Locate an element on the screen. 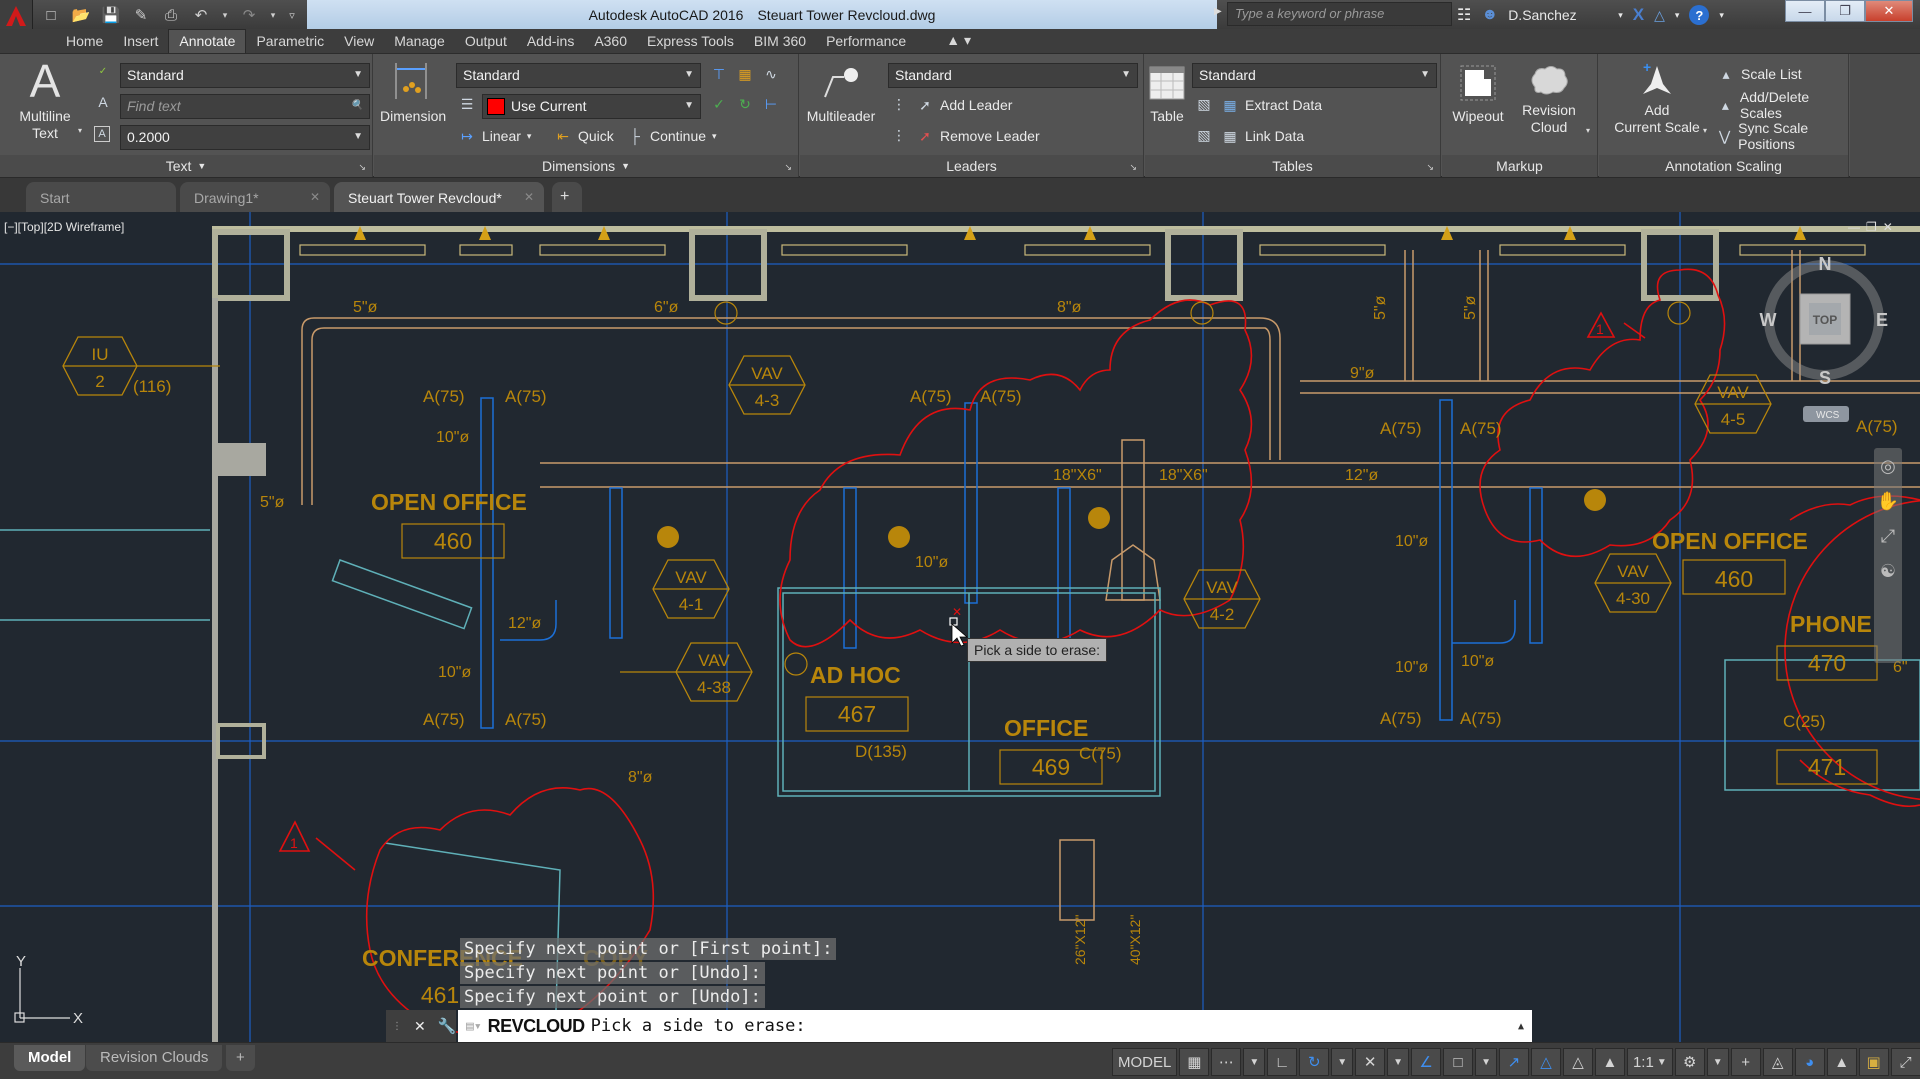 The image size is (1920, 1079). isodraft-icon: ✕ is located at coordinates (1370, 1062).